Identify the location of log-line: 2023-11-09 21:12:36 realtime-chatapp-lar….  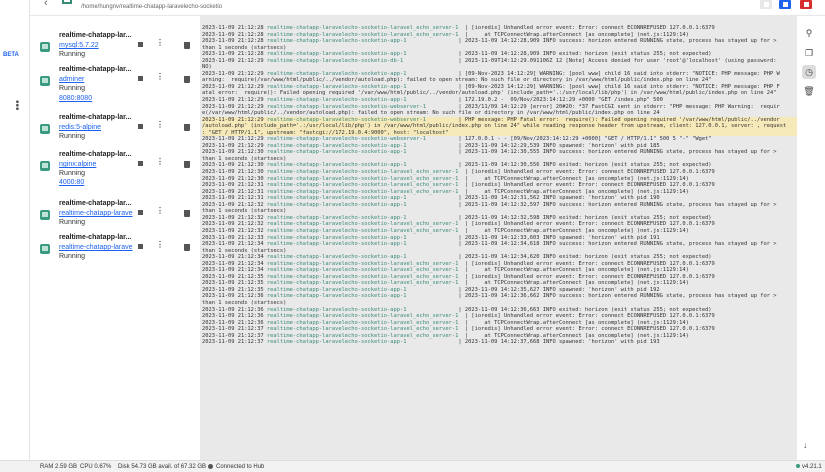
(499, 296).